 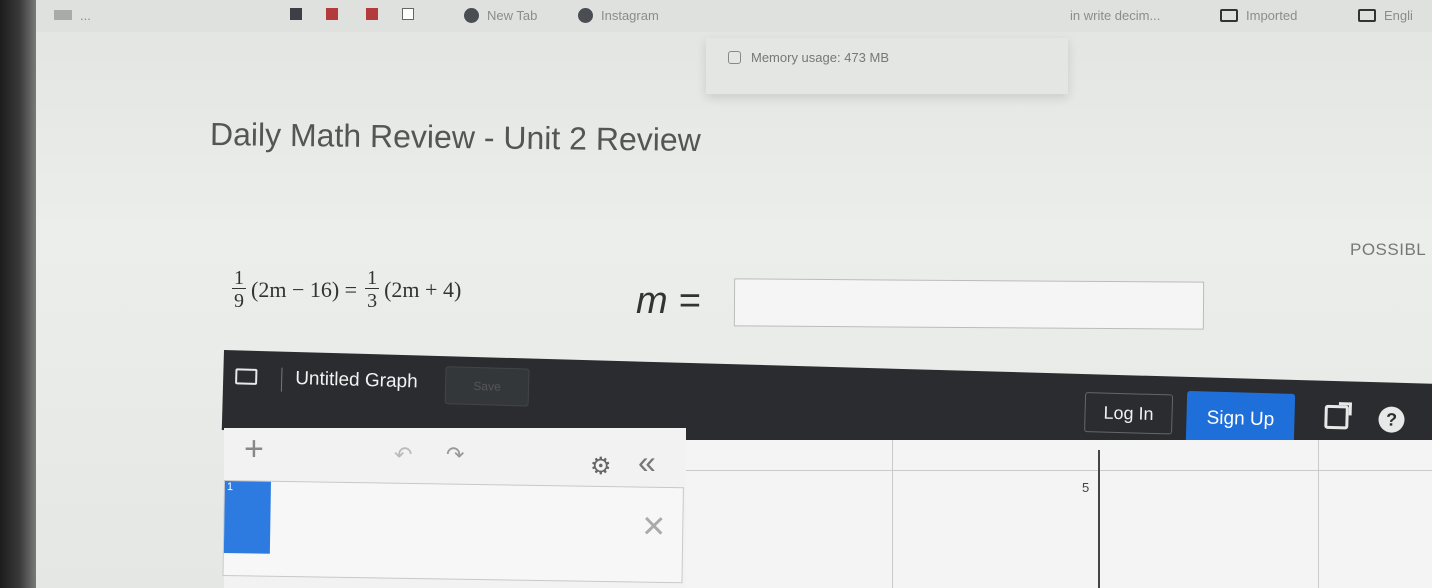 I want to click on bookmark-folder-imported: Imported, so click(x=1258, y=15).